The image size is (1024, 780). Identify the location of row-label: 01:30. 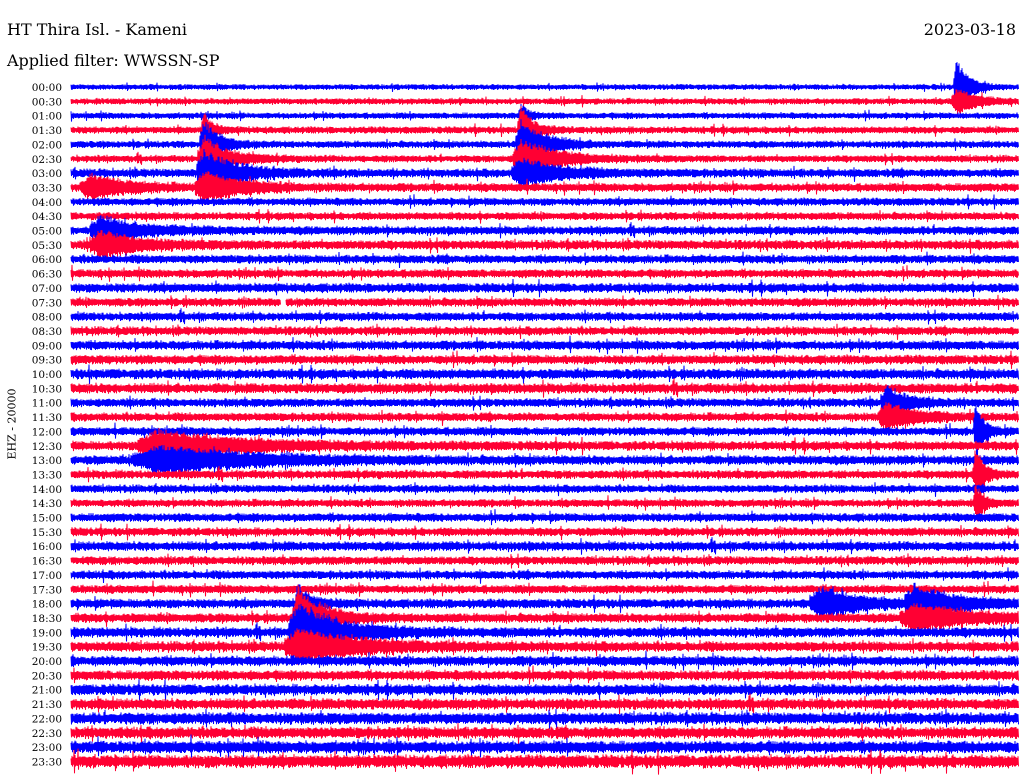
(47, 131).